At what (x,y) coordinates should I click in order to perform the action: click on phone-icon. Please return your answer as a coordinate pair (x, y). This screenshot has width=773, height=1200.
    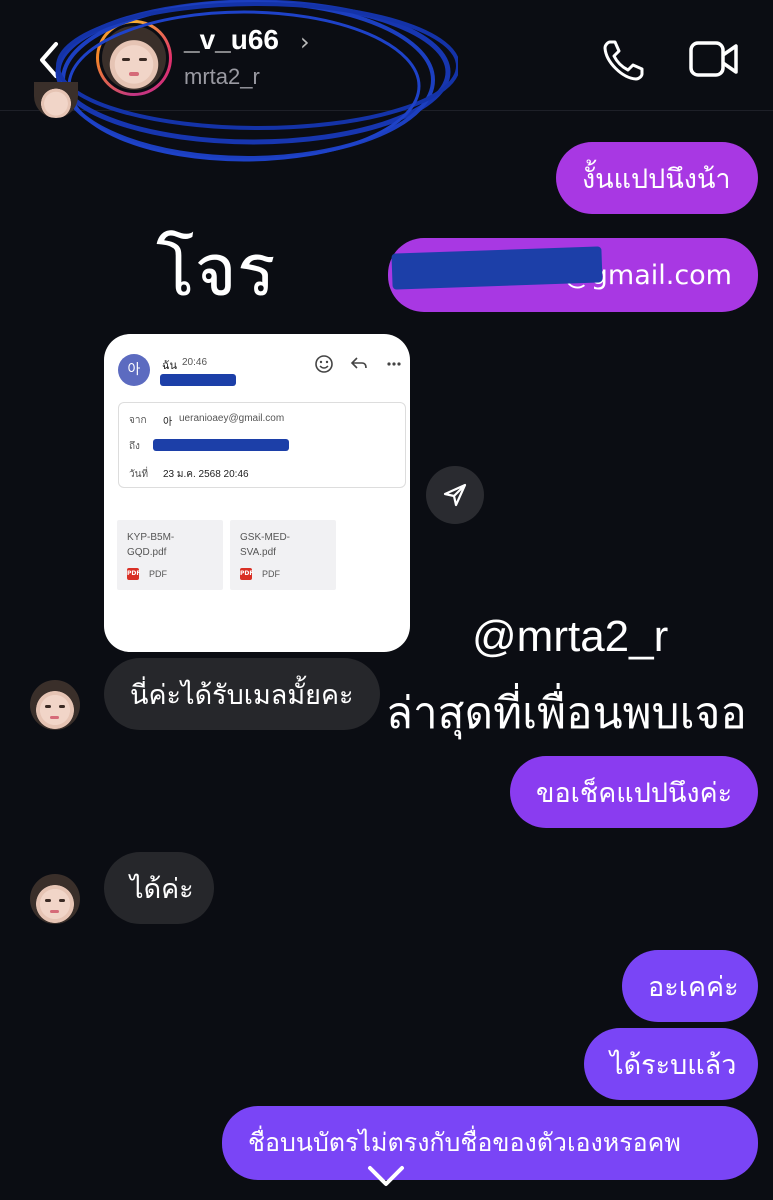
    Looking at the image, I should click on (624, 60).